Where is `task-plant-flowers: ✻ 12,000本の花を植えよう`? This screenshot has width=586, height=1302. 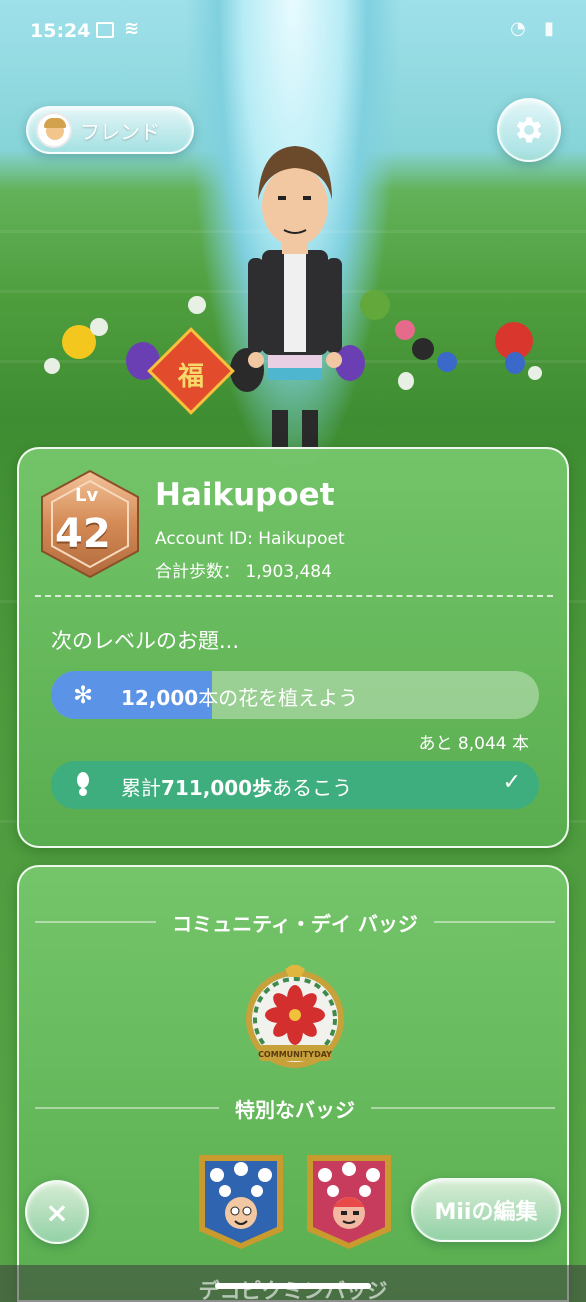
task-plant-flowers: ✻ 12,000本の花を植えよう is located at coordinates (295, 695).